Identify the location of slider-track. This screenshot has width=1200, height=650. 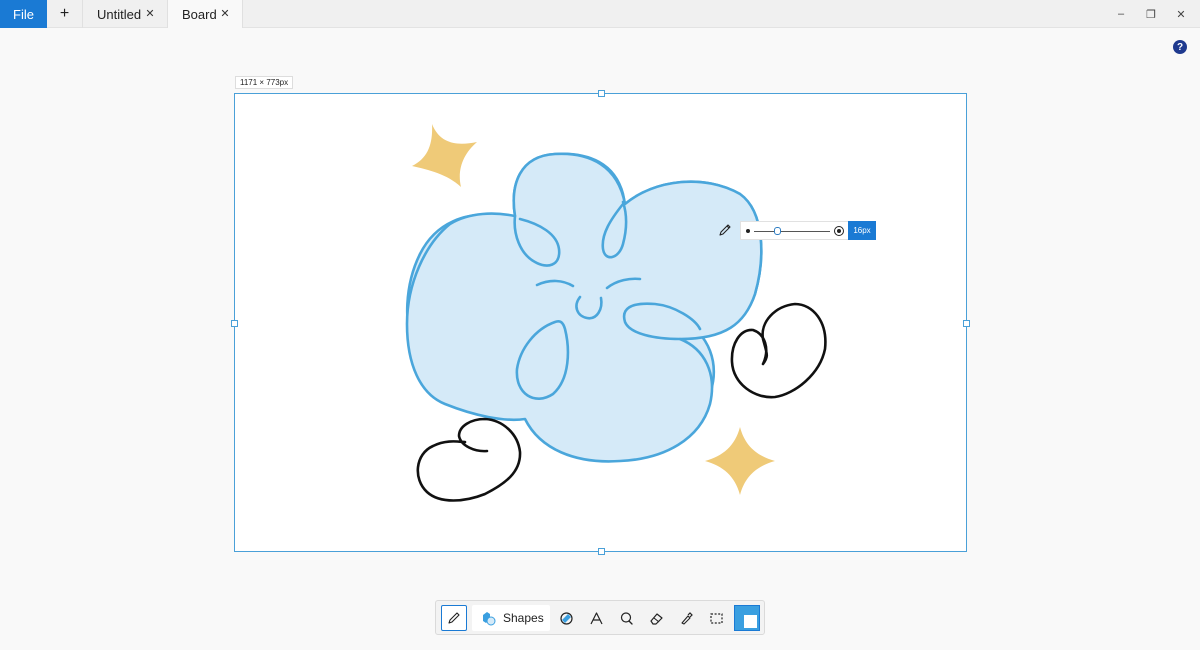
(792, 231).